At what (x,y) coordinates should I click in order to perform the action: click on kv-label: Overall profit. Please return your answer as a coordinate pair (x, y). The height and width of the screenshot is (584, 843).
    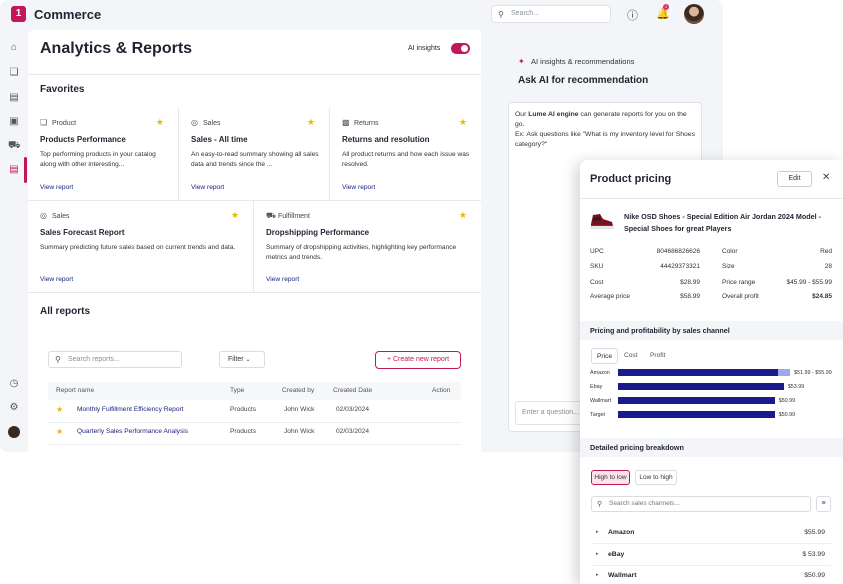
    Looking at the image, I should click on (740, 296).